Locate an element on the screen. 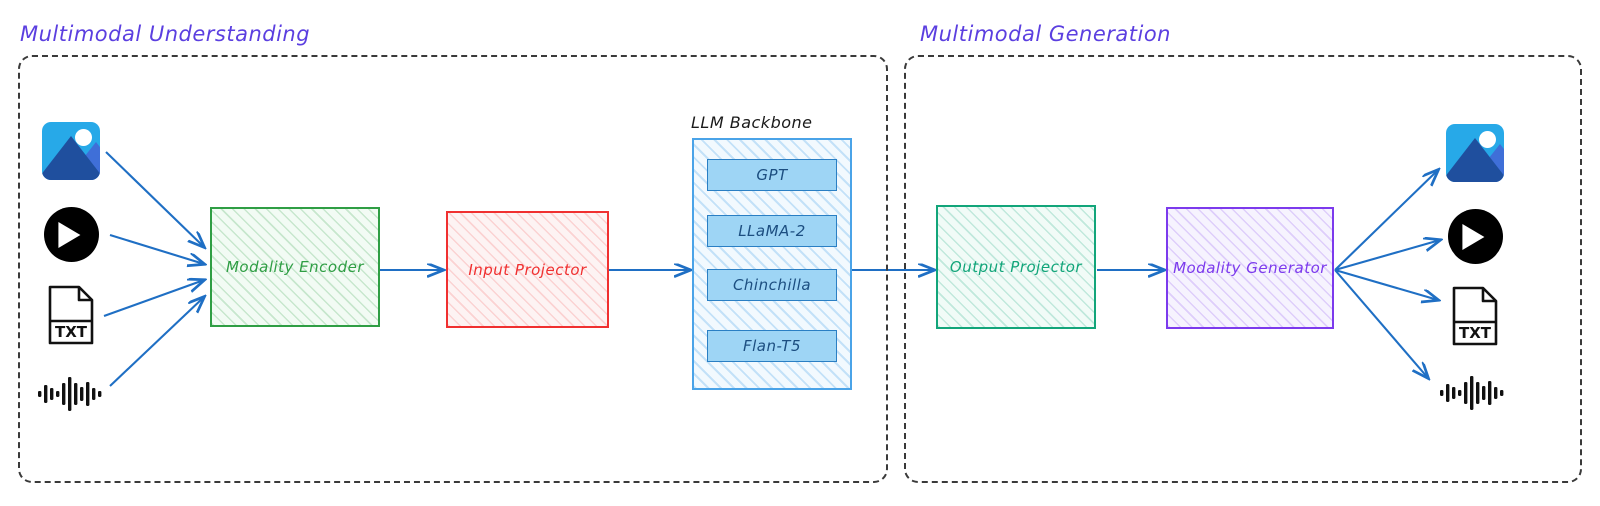 The height and width of the screenshot is (506, 1600). input-modality-video is located at coordinates (71, 234).